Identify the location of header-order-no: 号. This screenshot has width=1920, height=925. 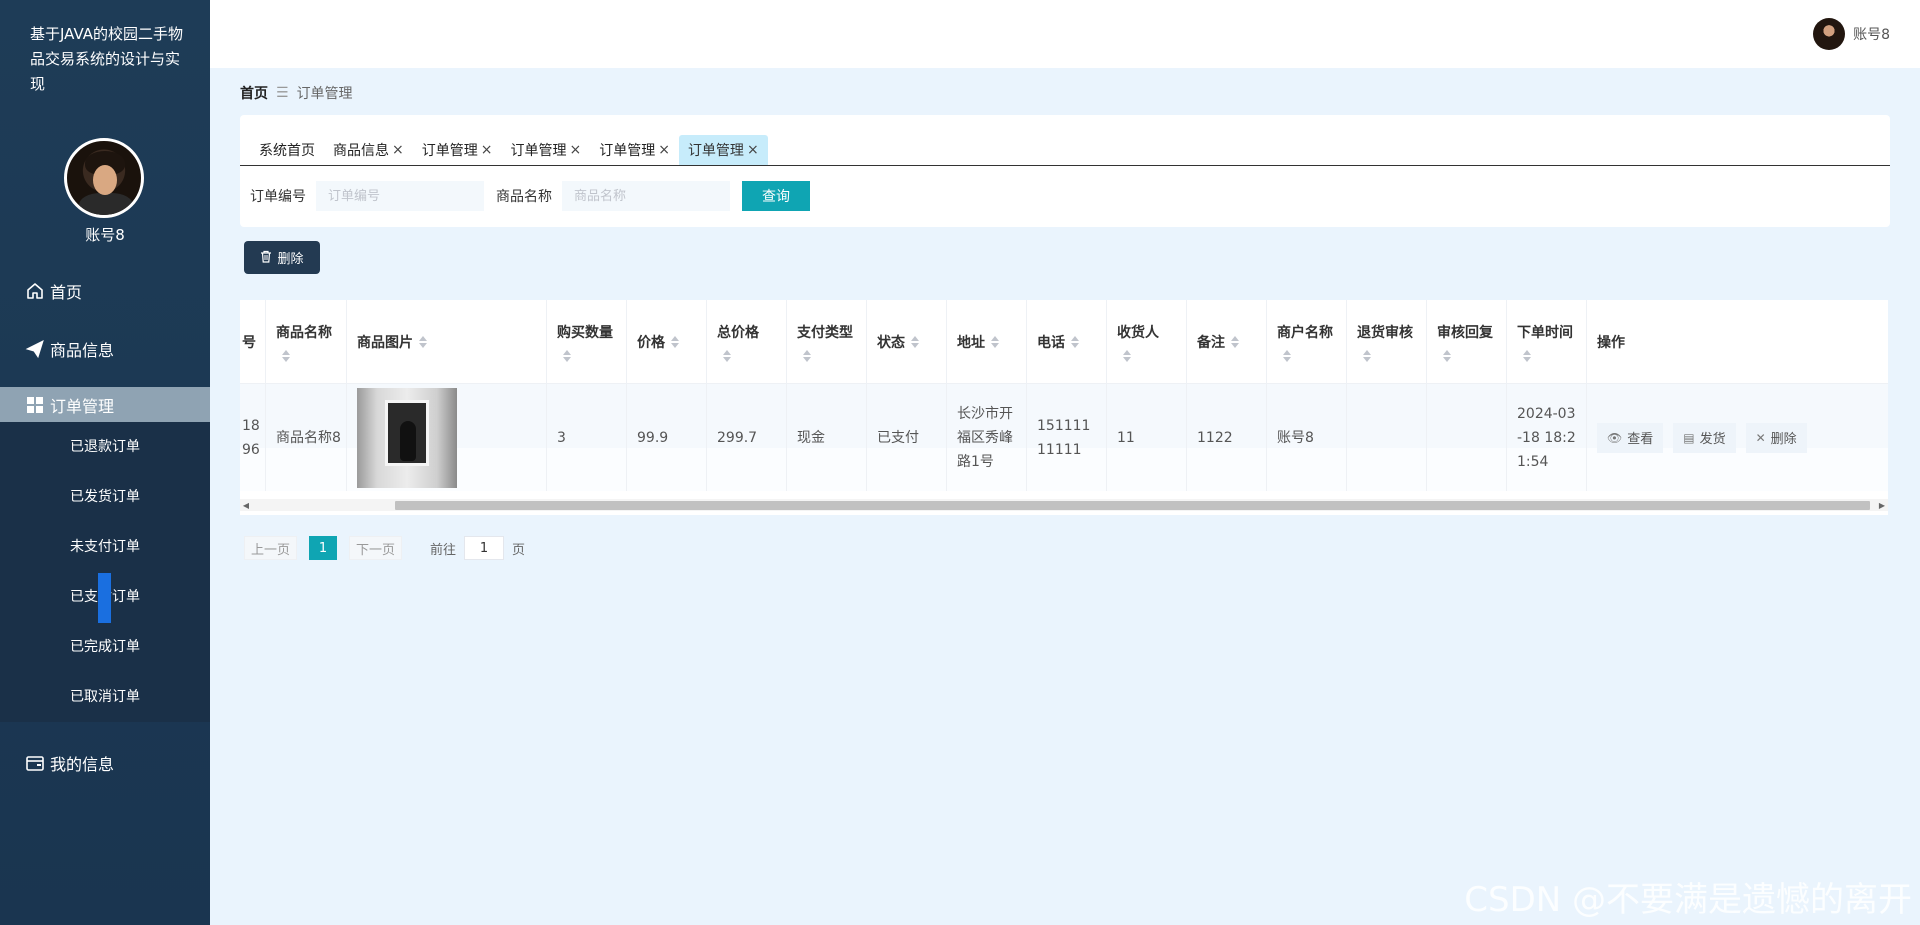
(253, 341).